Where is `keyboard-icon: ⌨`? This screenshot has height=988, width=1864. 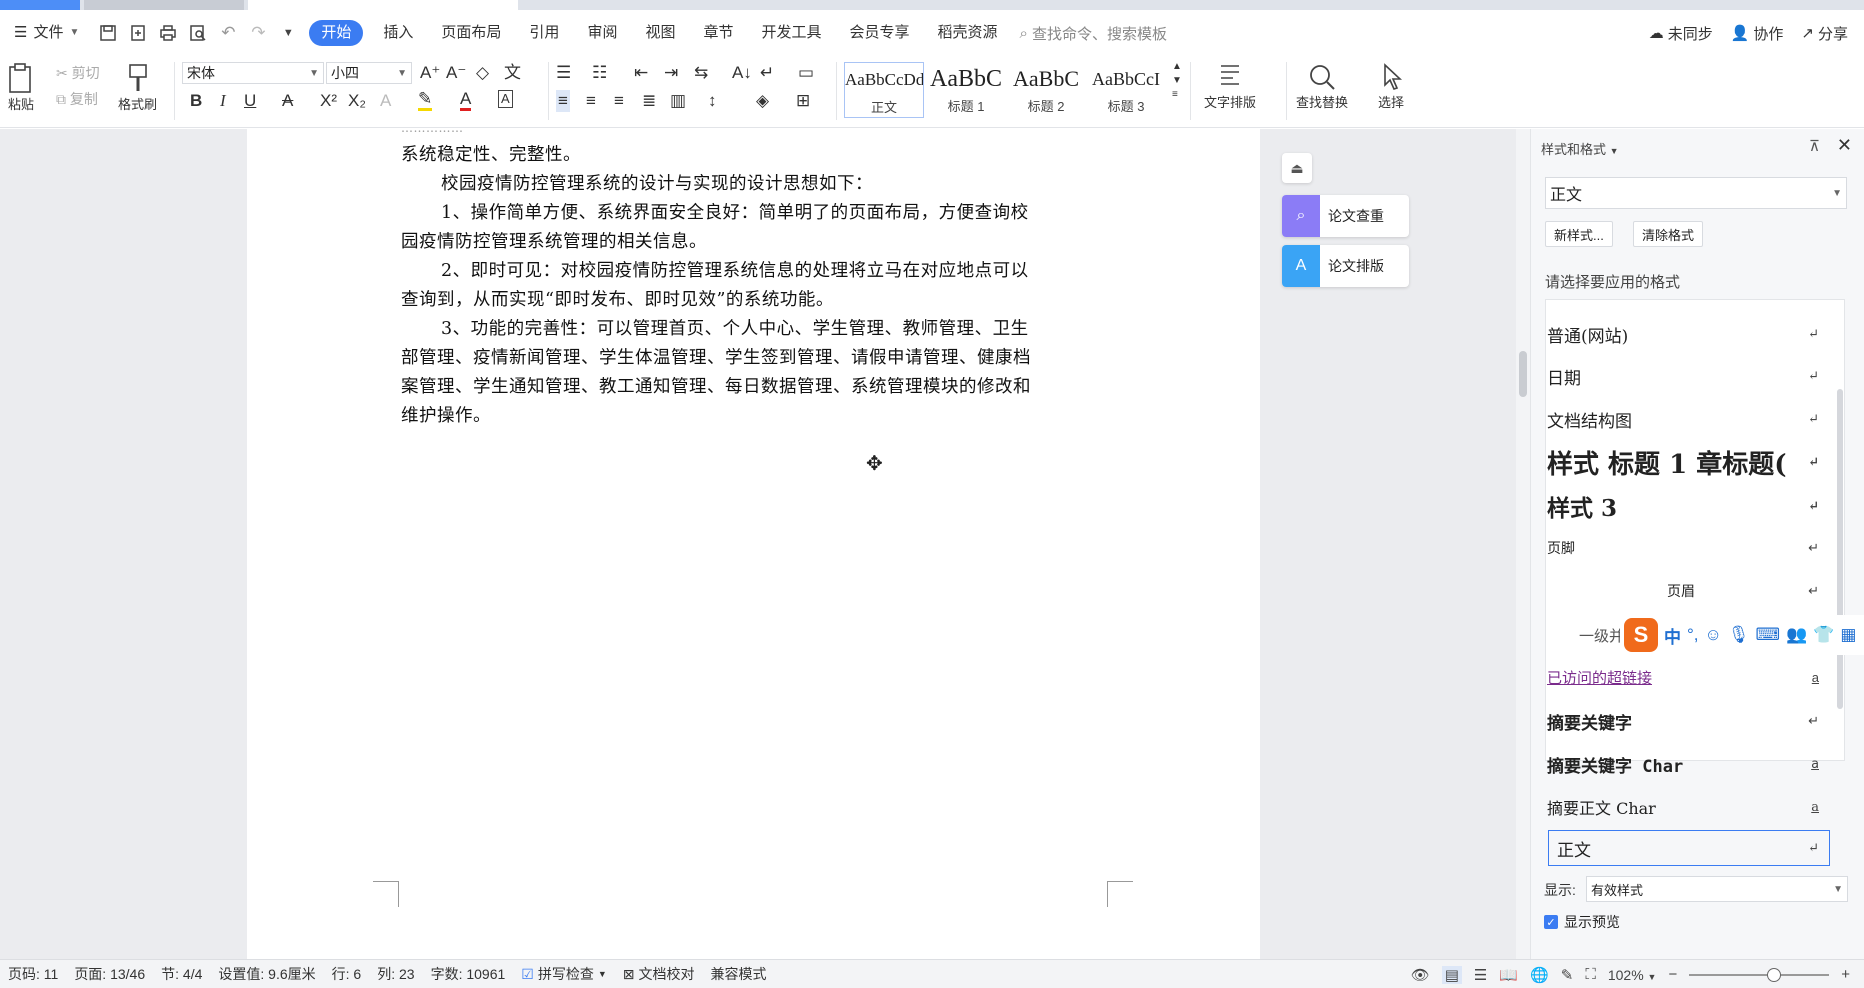 keyboard-icon: ⌨ is located at coordinates (1767, 635).